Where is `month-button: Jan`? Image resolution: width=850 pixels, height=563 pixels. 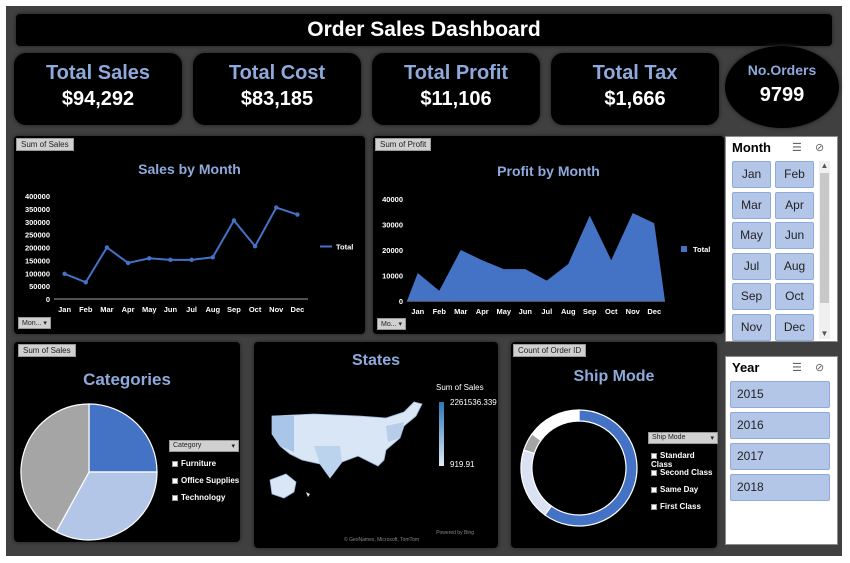
month-button: Jan is located at coordinates (751, 174).